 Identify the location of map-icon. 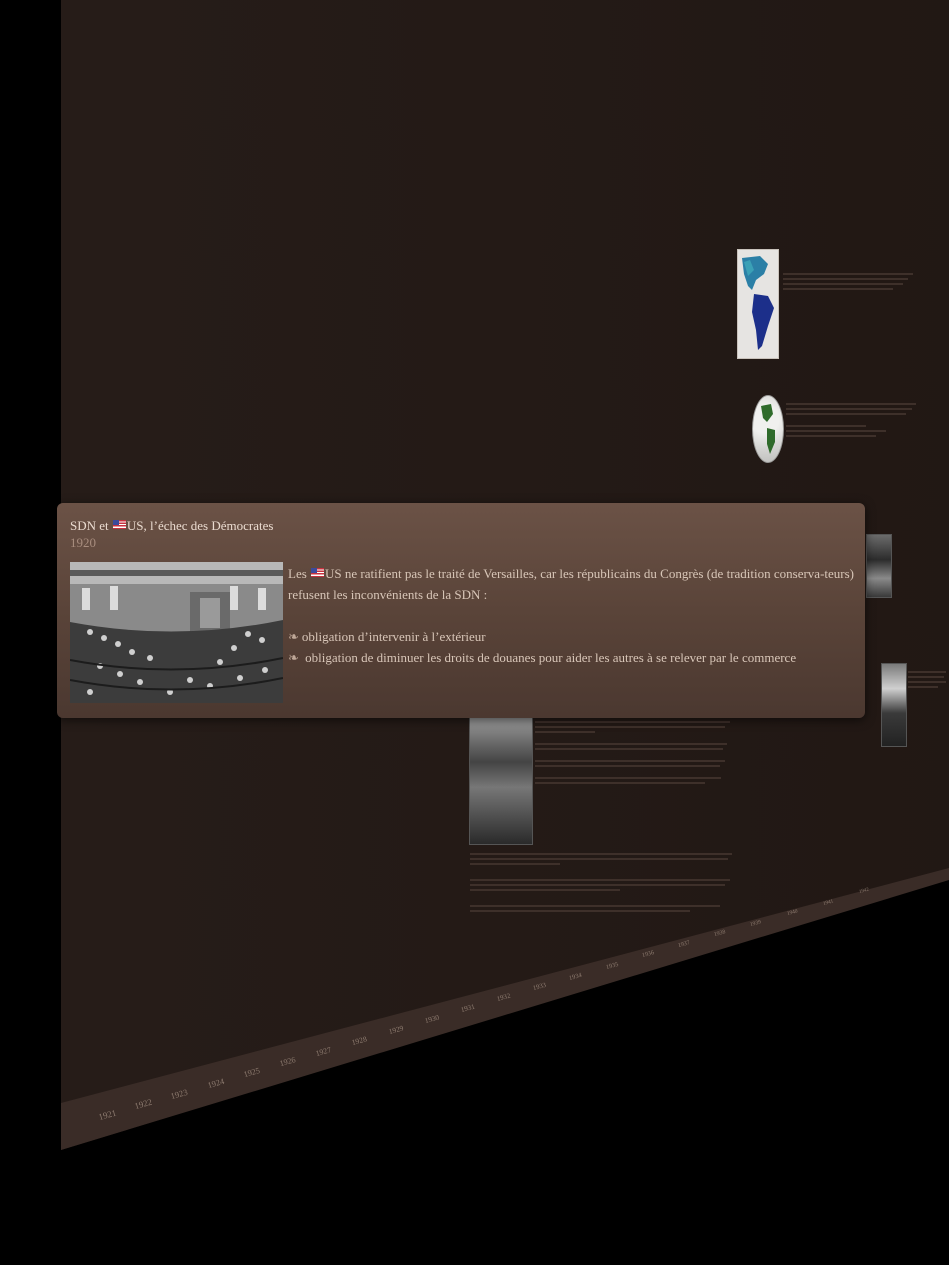
(758, 304).